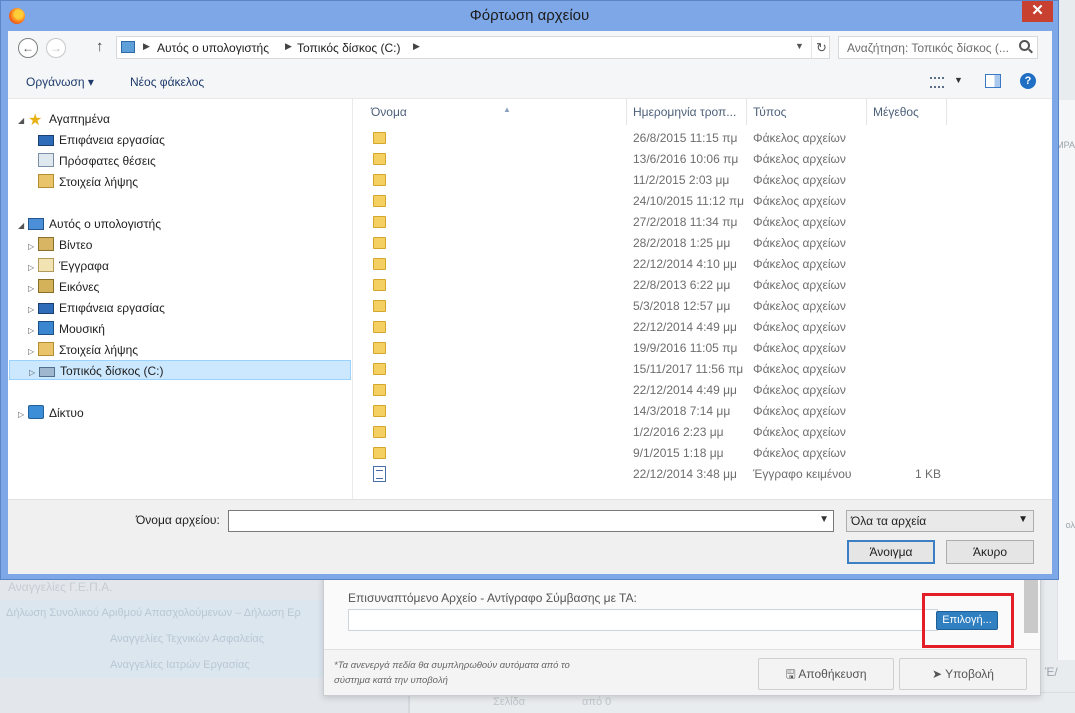 Image resolution: width=1075 pixels, height=713 pixels. Describe the element at coordinates (531, 521) in the screenshot. I see `filename-input: ▼` at that location.